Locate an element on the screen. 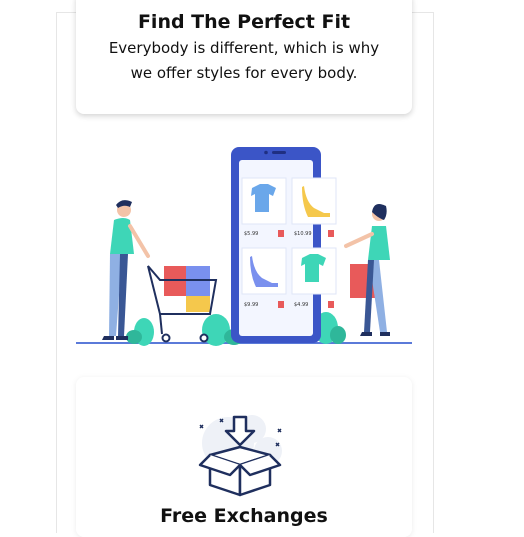 The image size is (524, 537). price-label-2: $10.99 is located at coordinates (303, 234).